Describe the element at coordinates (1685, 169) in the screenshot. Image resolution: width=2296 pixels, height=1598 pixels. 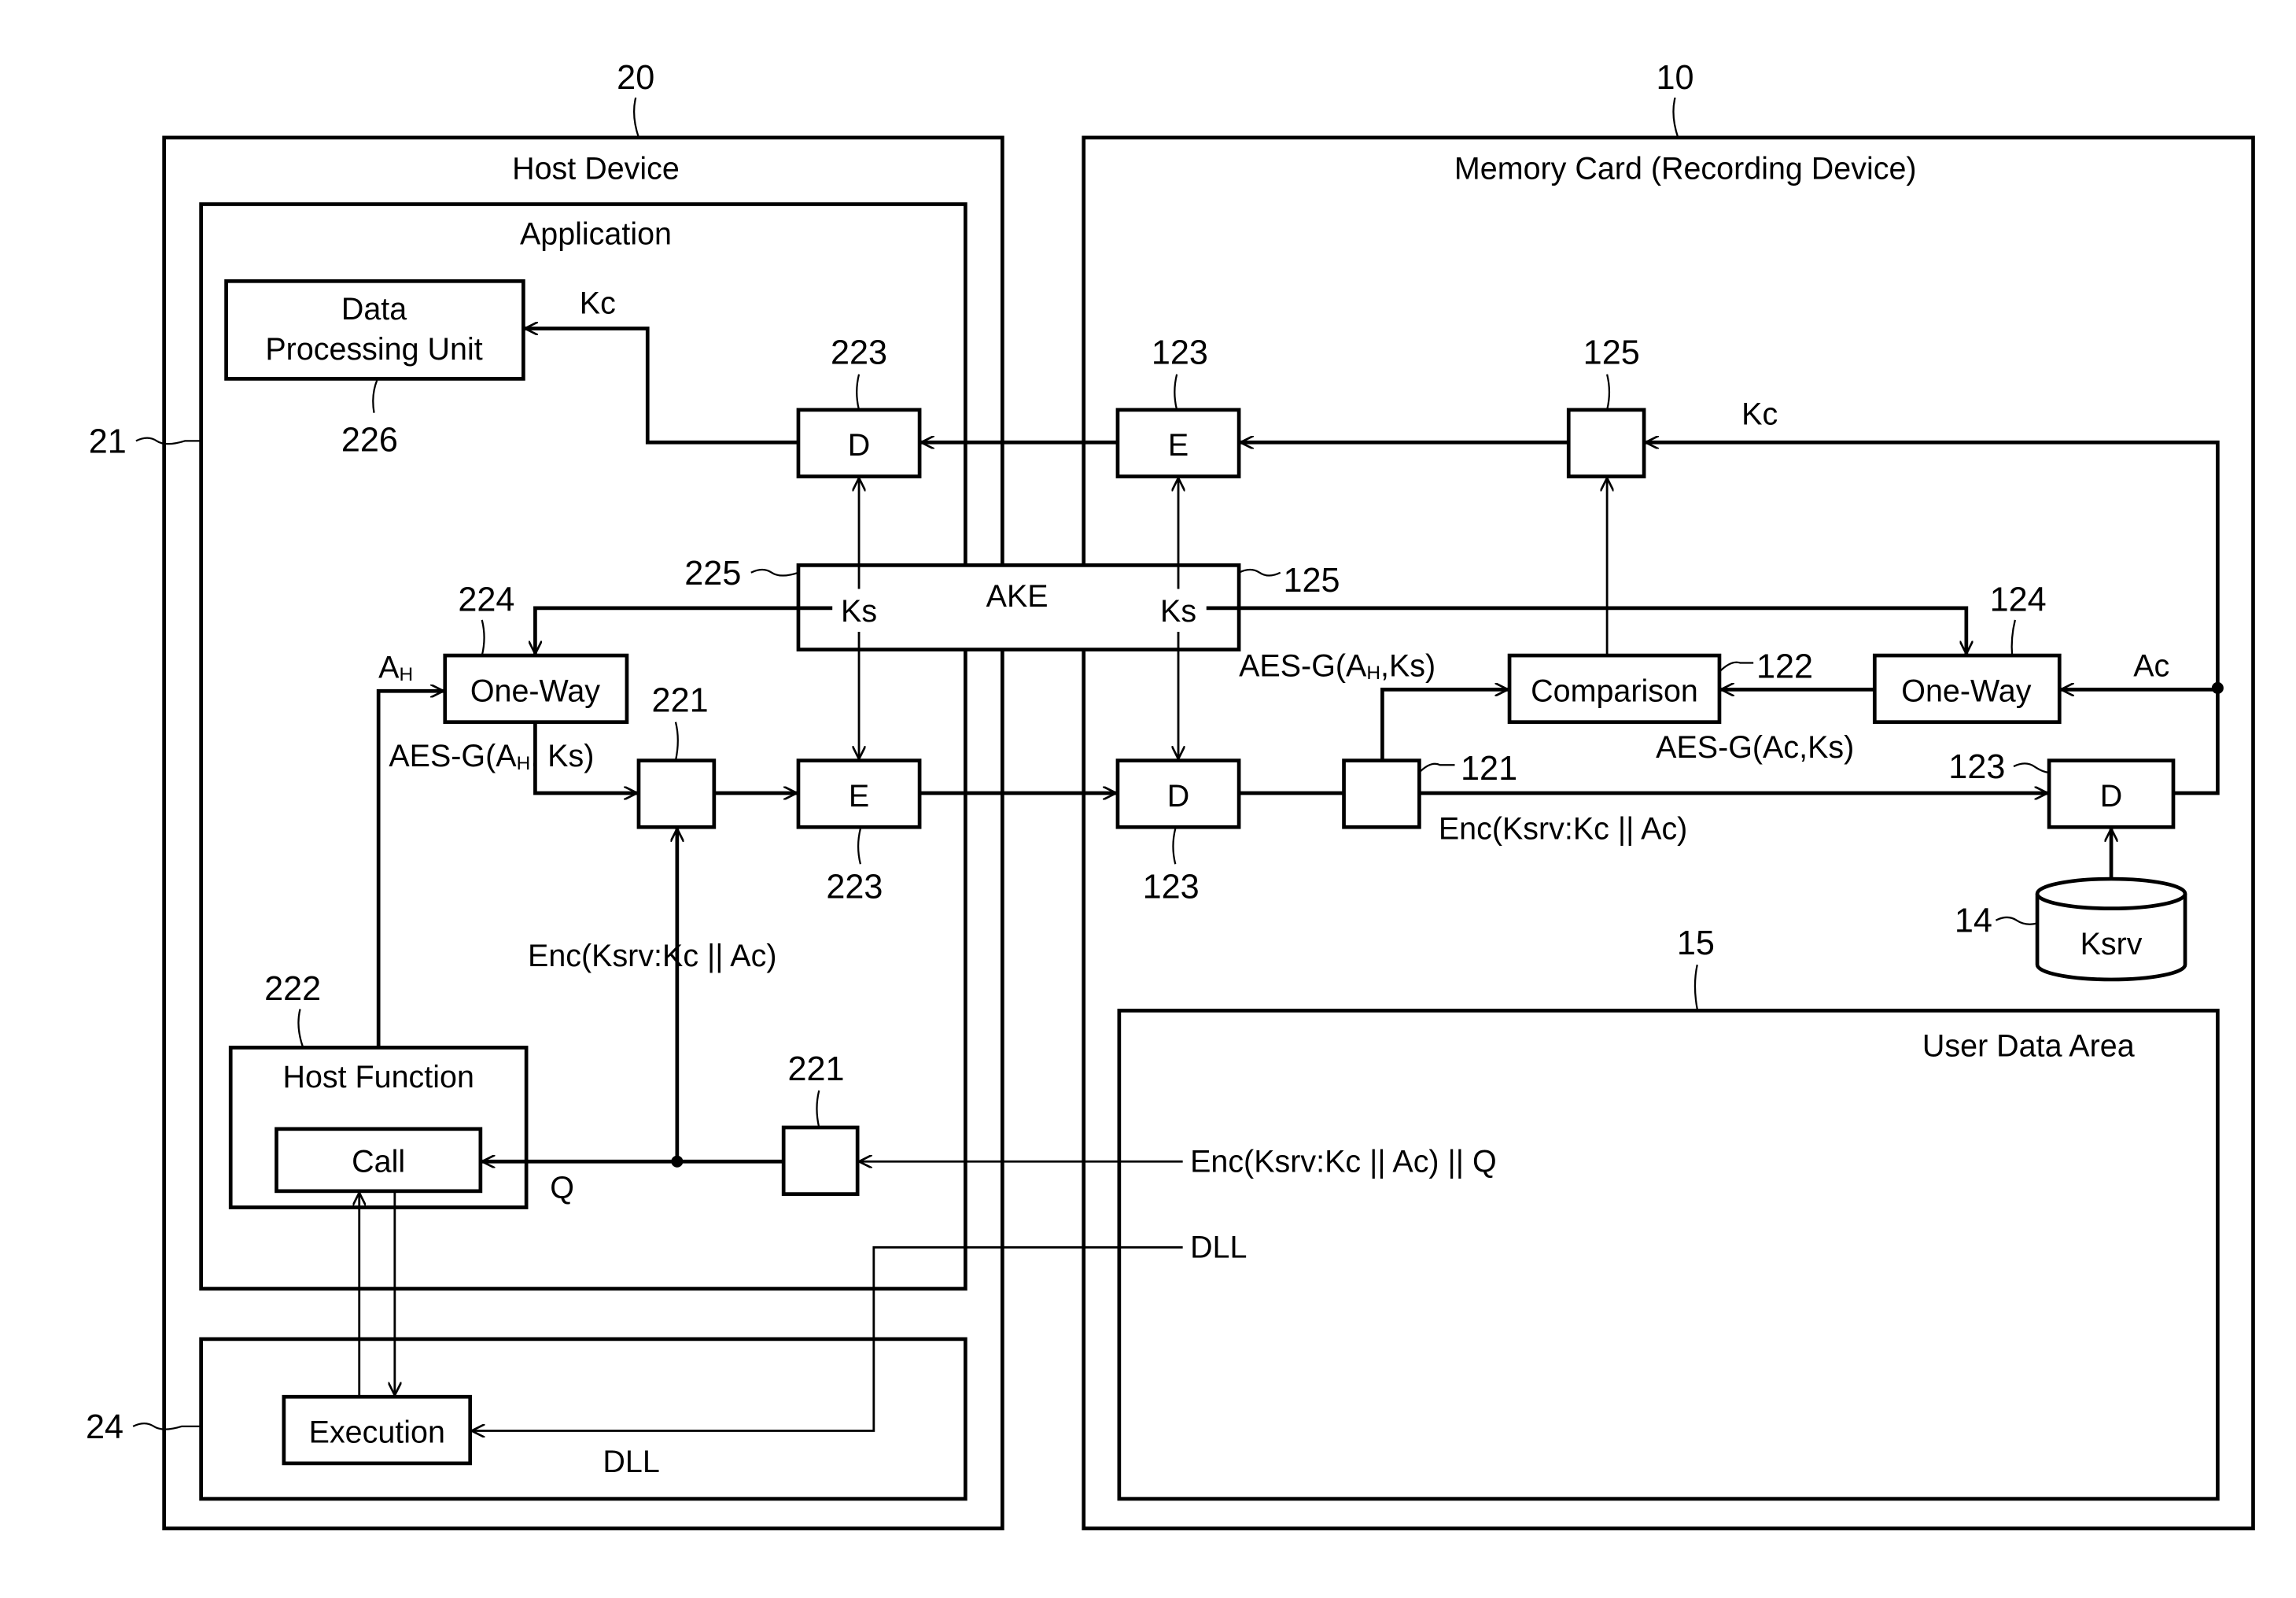
I see `card-title: Memory Card (Recording Device)` at that location.